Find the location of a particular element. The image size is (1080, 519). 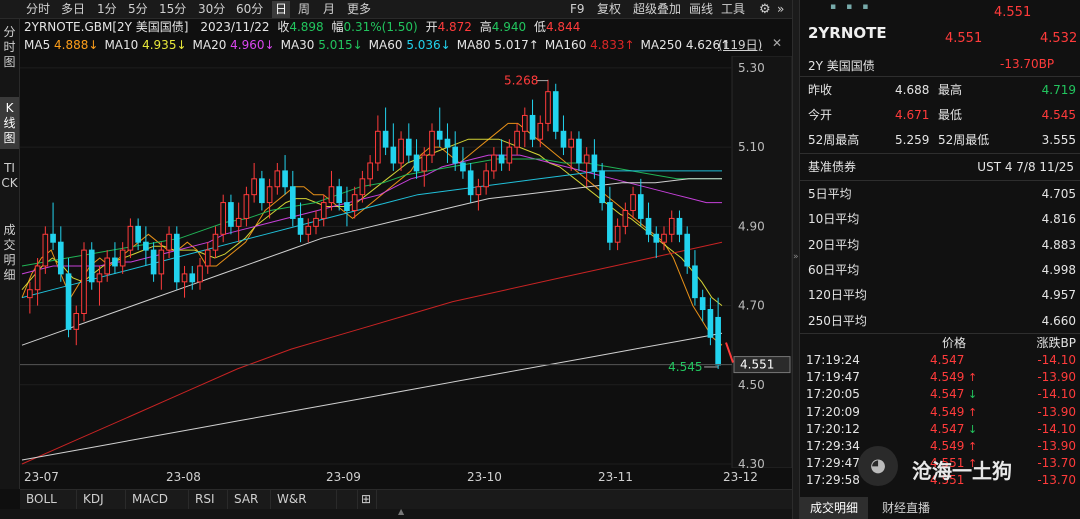

date-tick-aug: 23-08 is located at coordinates (183, 477).